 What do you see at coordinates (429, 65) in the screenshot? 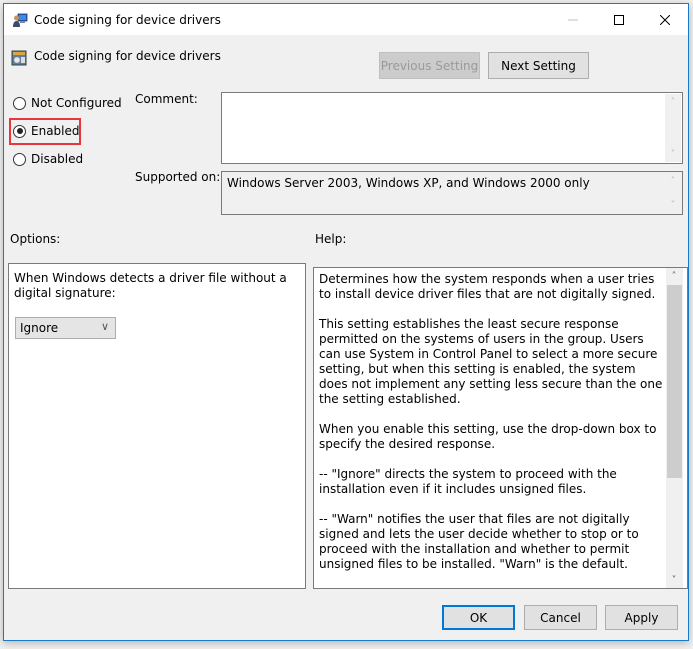
I see `previous-setting-button: Previous Setting` at bounding box center [429, 65].